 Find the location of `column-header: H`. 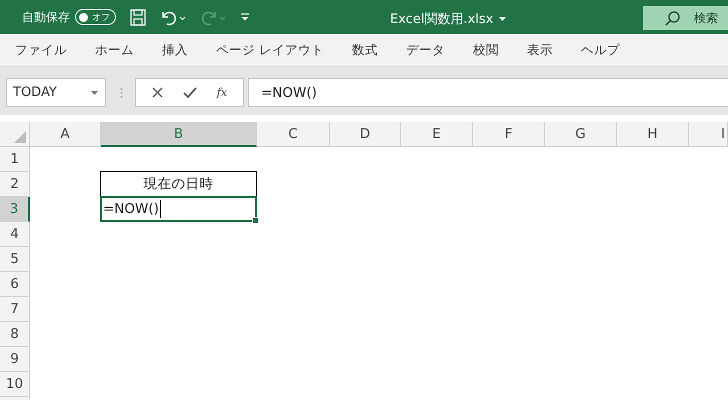

column-header: H is located at coordinates (653, 134).